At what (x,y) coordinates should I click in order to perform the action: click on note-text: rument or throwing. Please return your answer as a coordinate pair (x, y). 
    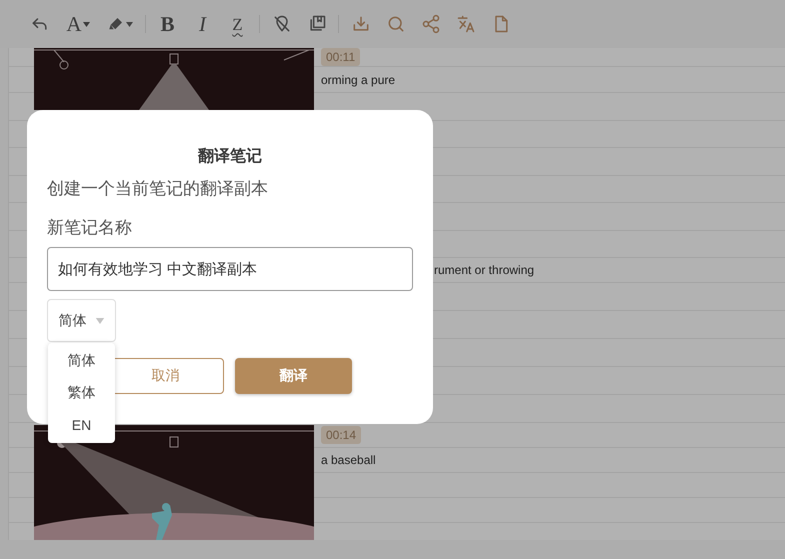
    Looking at the image, I should click on (484, 270).